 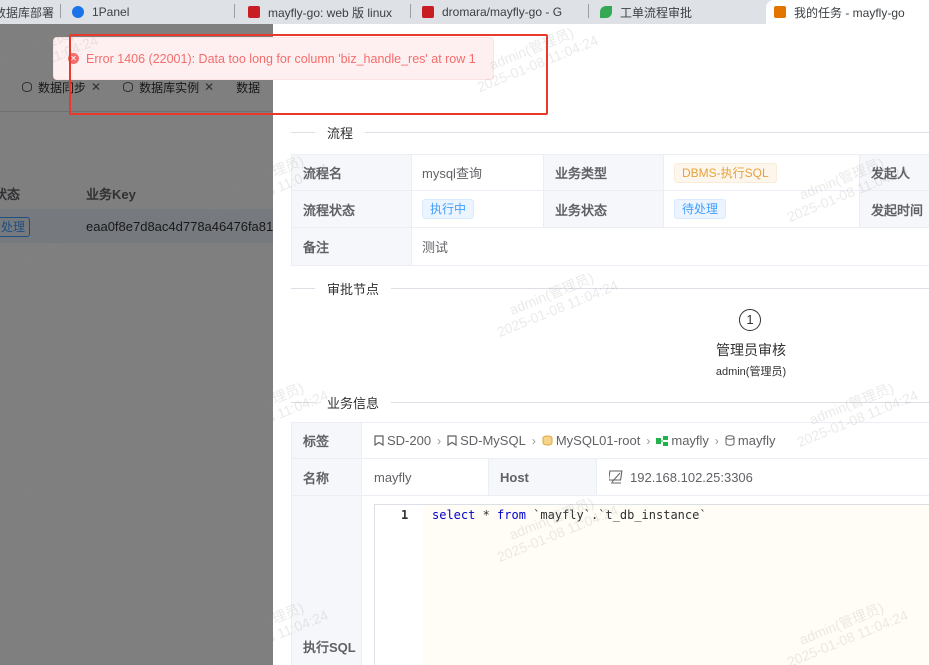 I want to click on label-start-time: 发起时间, so click(x=894, y=209).